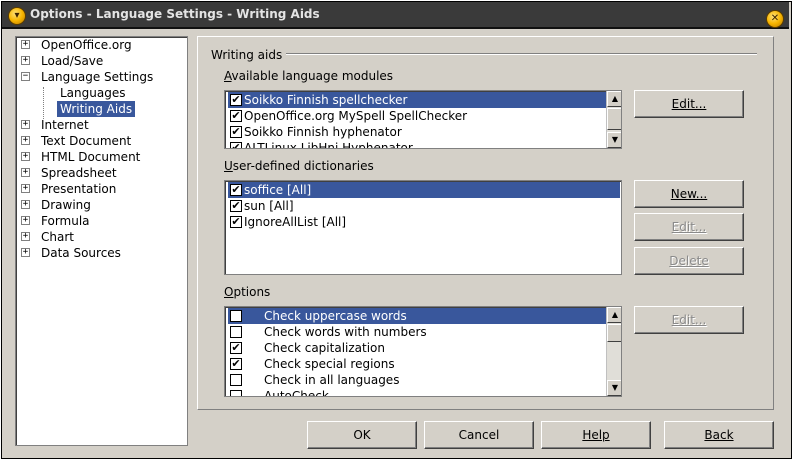 This screenshot has width=793, height=460. I want to click on tree-item-label: Writing Aids, so click(96, 109).